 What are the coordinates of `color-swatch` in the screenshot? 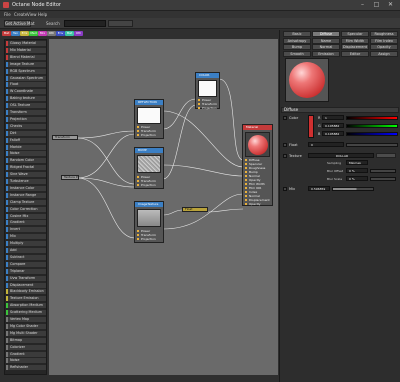 It's located at (311, 126).